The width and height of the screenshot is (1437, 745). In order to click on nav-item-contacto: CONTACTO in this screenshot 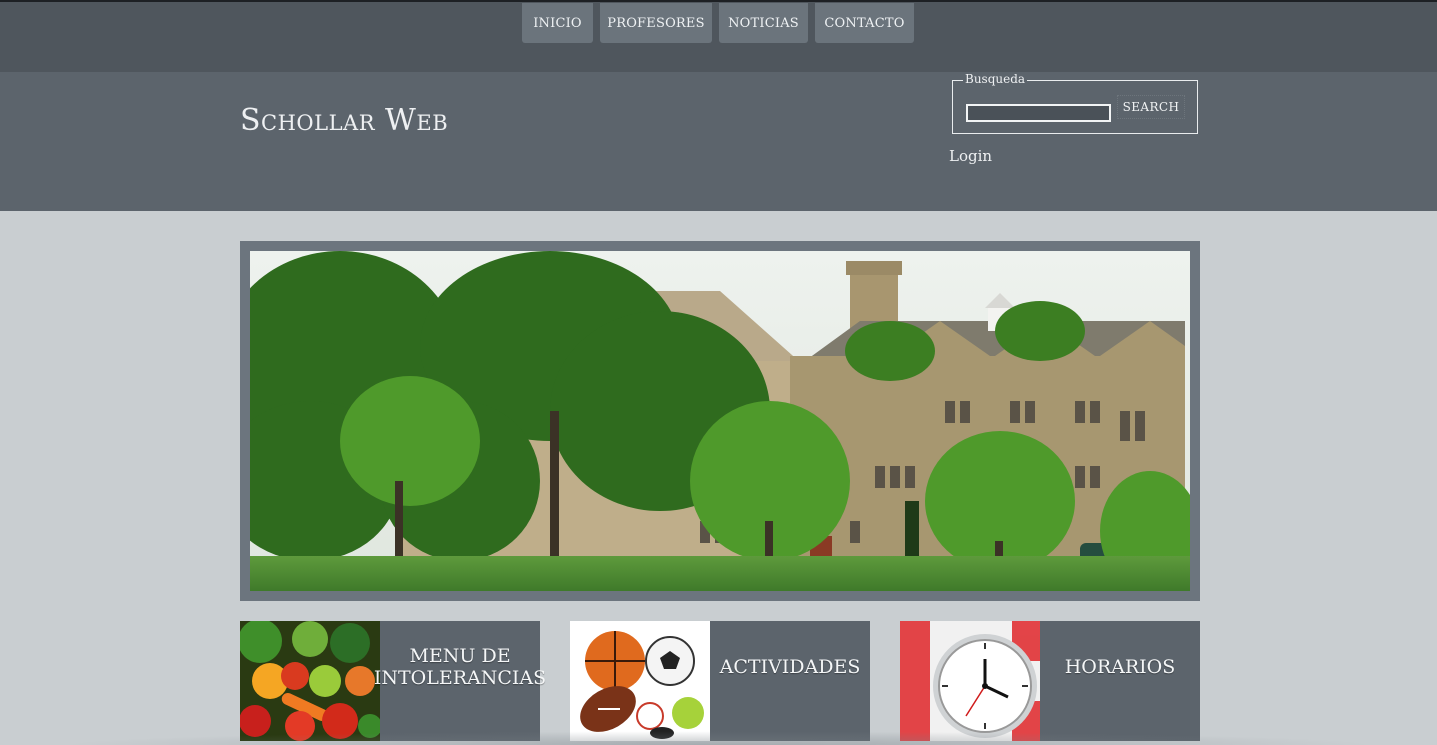, I will do `click(864, 23)`.